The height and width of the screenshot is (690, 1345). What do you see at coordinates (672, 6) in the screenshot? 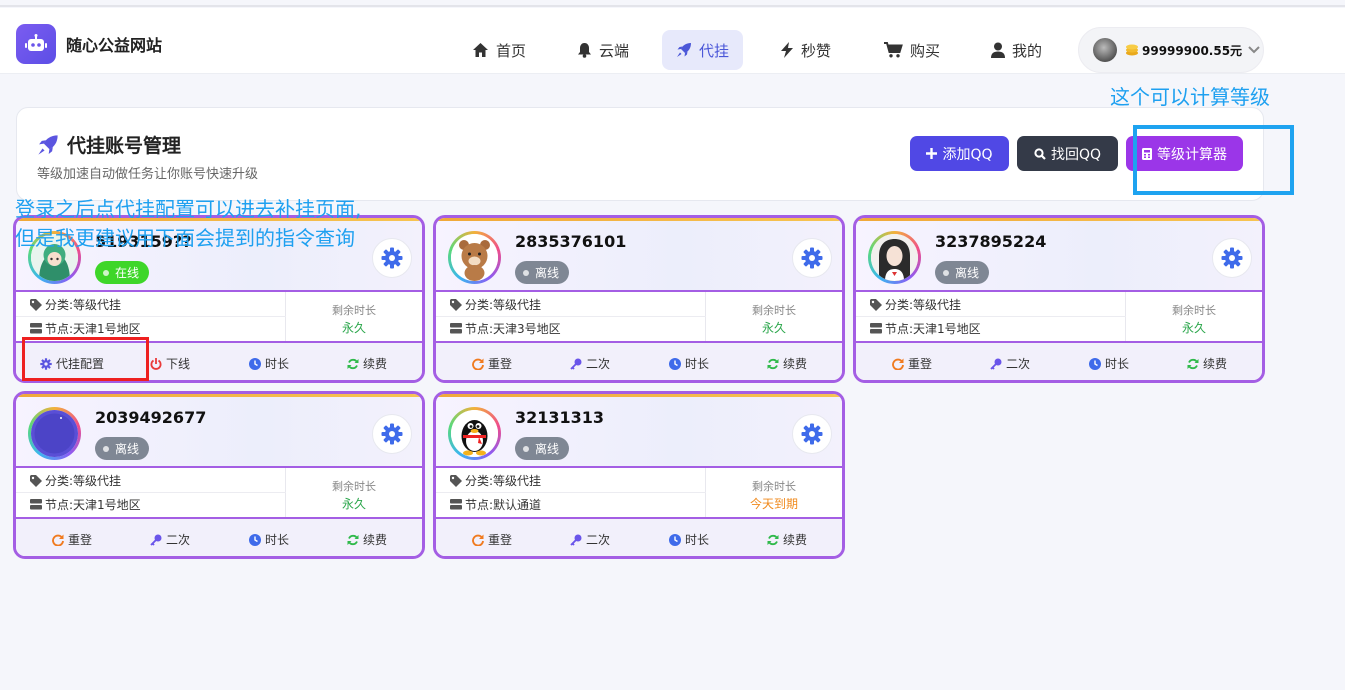
I see `window-top-border` at bounding box center [672, 6].